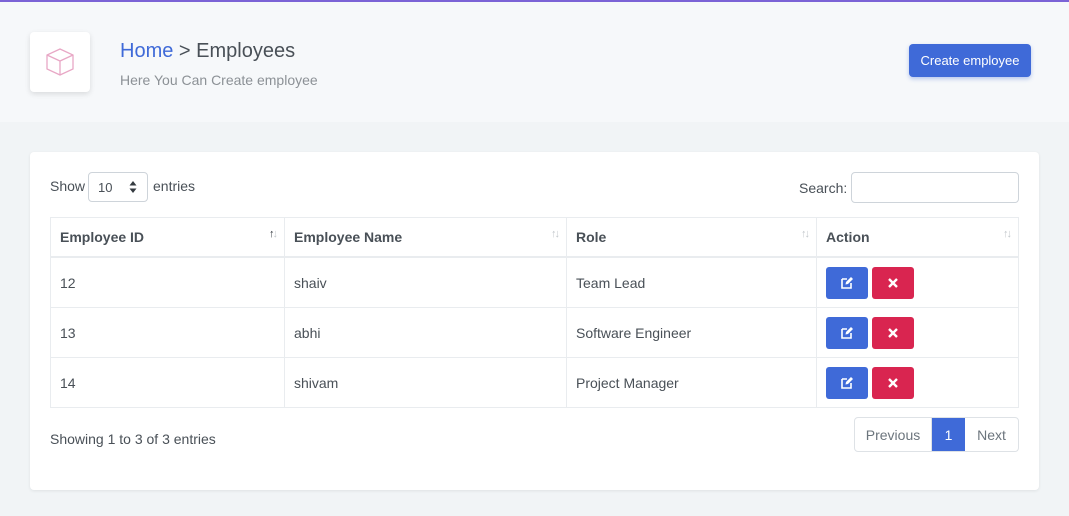 This screenshot has height=516, width=1069. What do you see at coordinates (823, 188) in the screenshot?
I see `search-label: Search:` at bounding box center [823, 188].